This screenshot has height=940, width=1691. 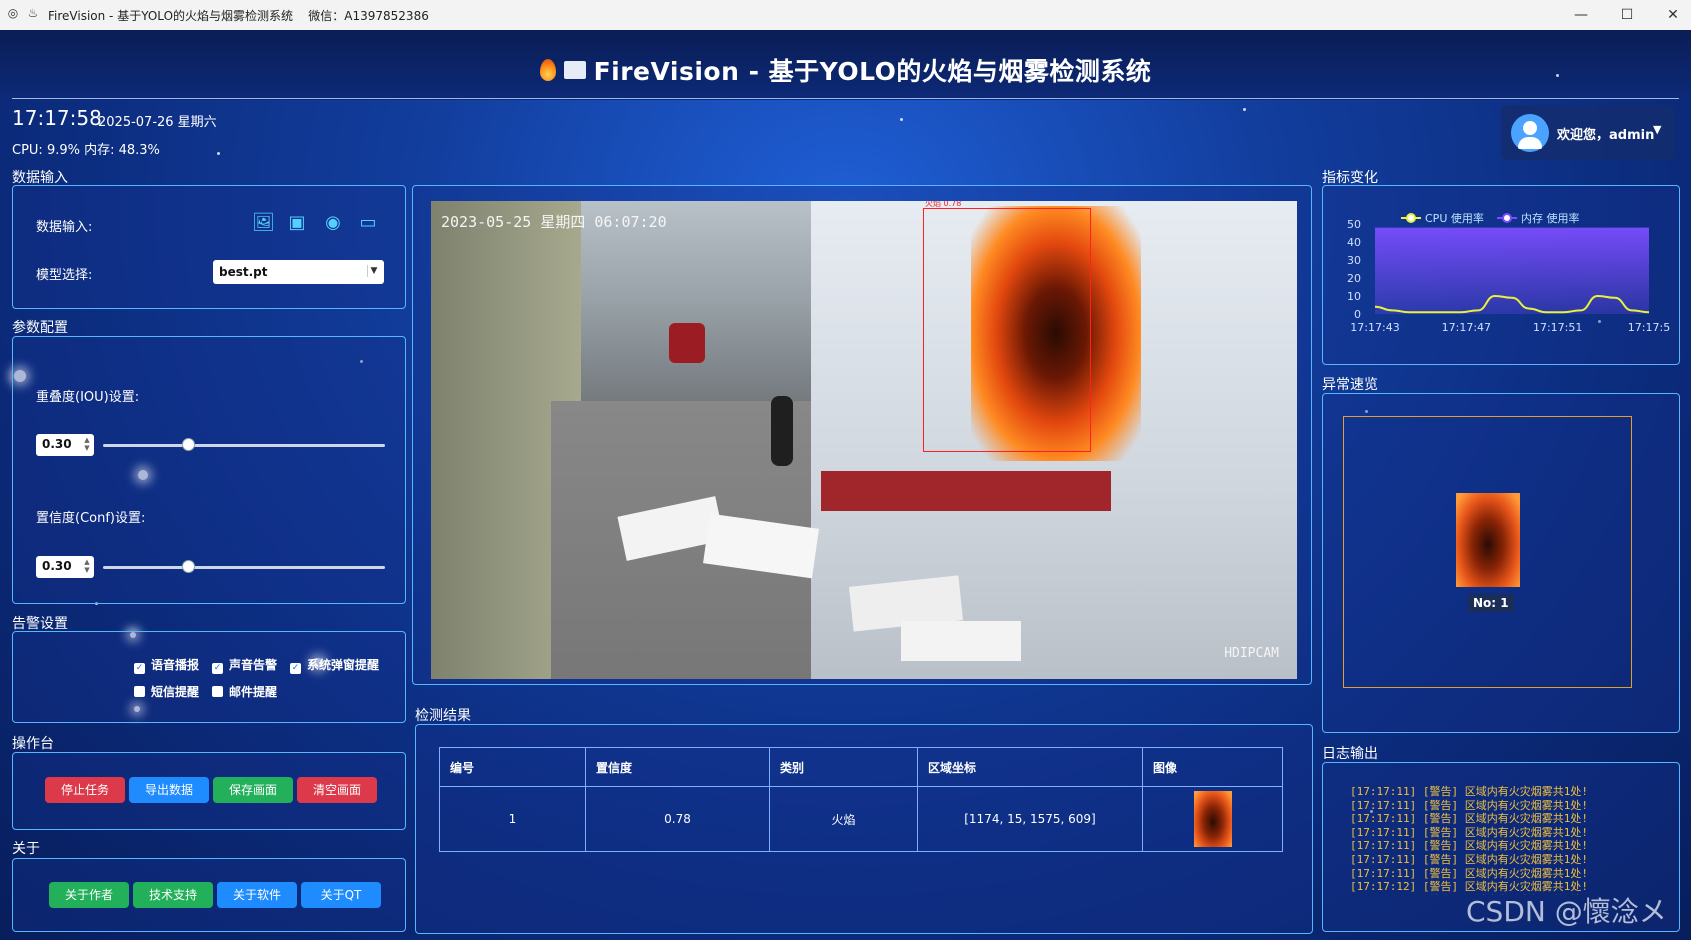 What do you see at coordinates (333, 223) in the screenshot?
I see `camera-icon: ◉` at bounding box center [333, 223].